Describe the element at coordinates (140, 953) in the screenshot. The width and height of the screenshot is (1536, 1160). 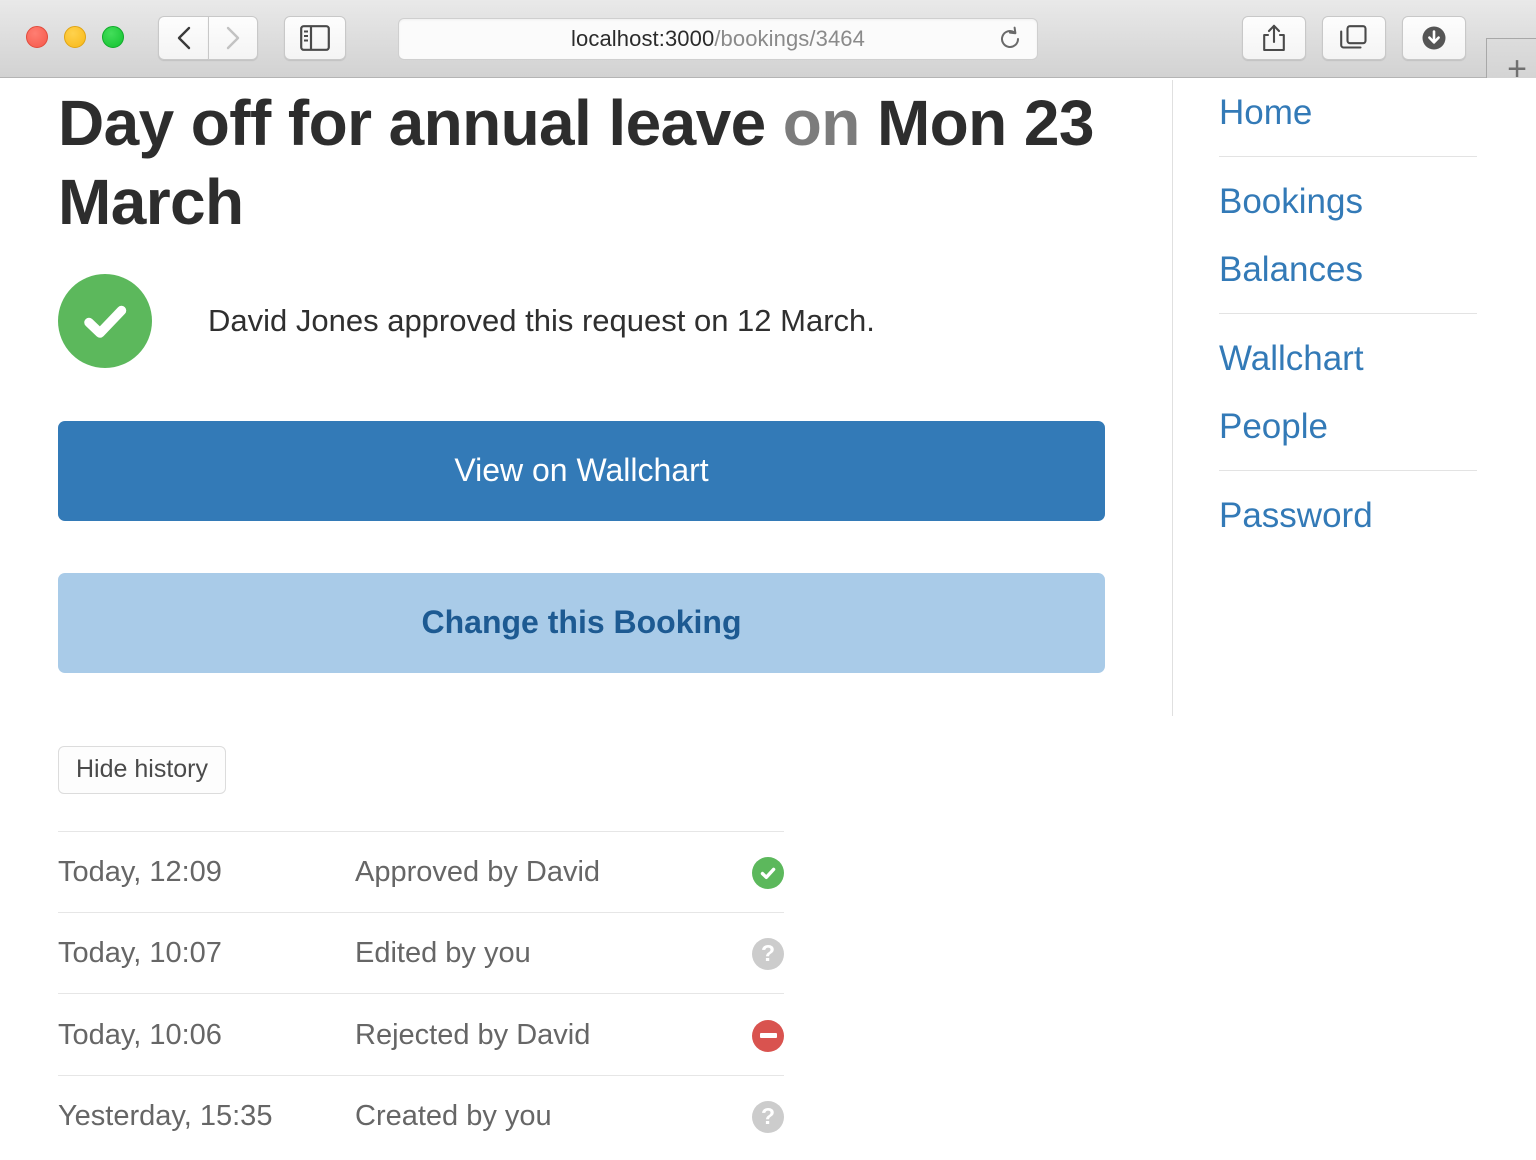
I see `history-time: Today, 10:07` at that location.